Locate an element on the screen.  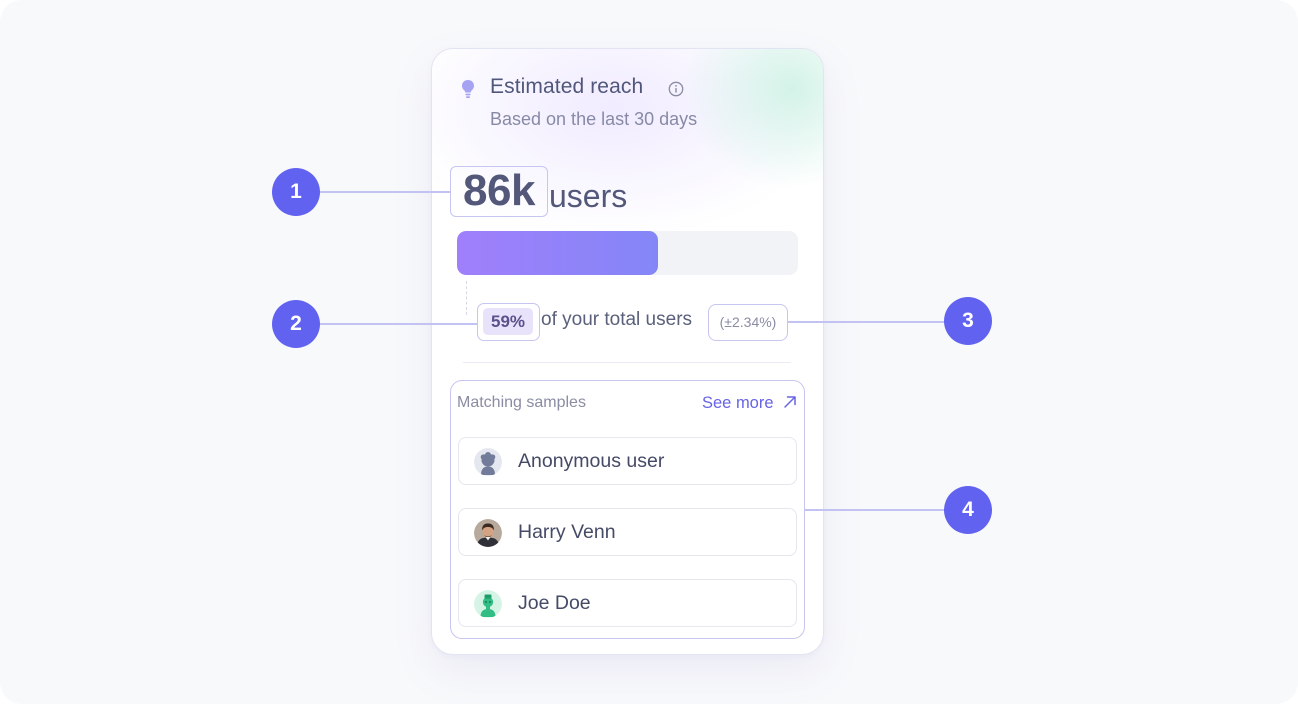
lightbulb-icon is located at coordinates (468, 89).